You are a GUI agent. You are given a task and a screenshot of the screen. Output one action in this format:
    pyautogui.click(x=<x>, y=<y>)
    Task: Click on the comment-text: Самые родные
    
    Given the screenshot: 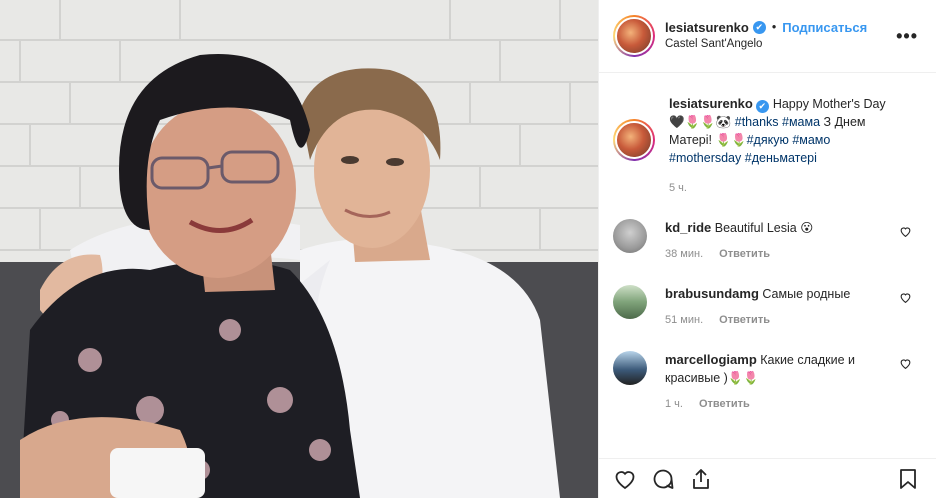 What is the action you would take?
    pyautogui.click(x=806, y=294)
    